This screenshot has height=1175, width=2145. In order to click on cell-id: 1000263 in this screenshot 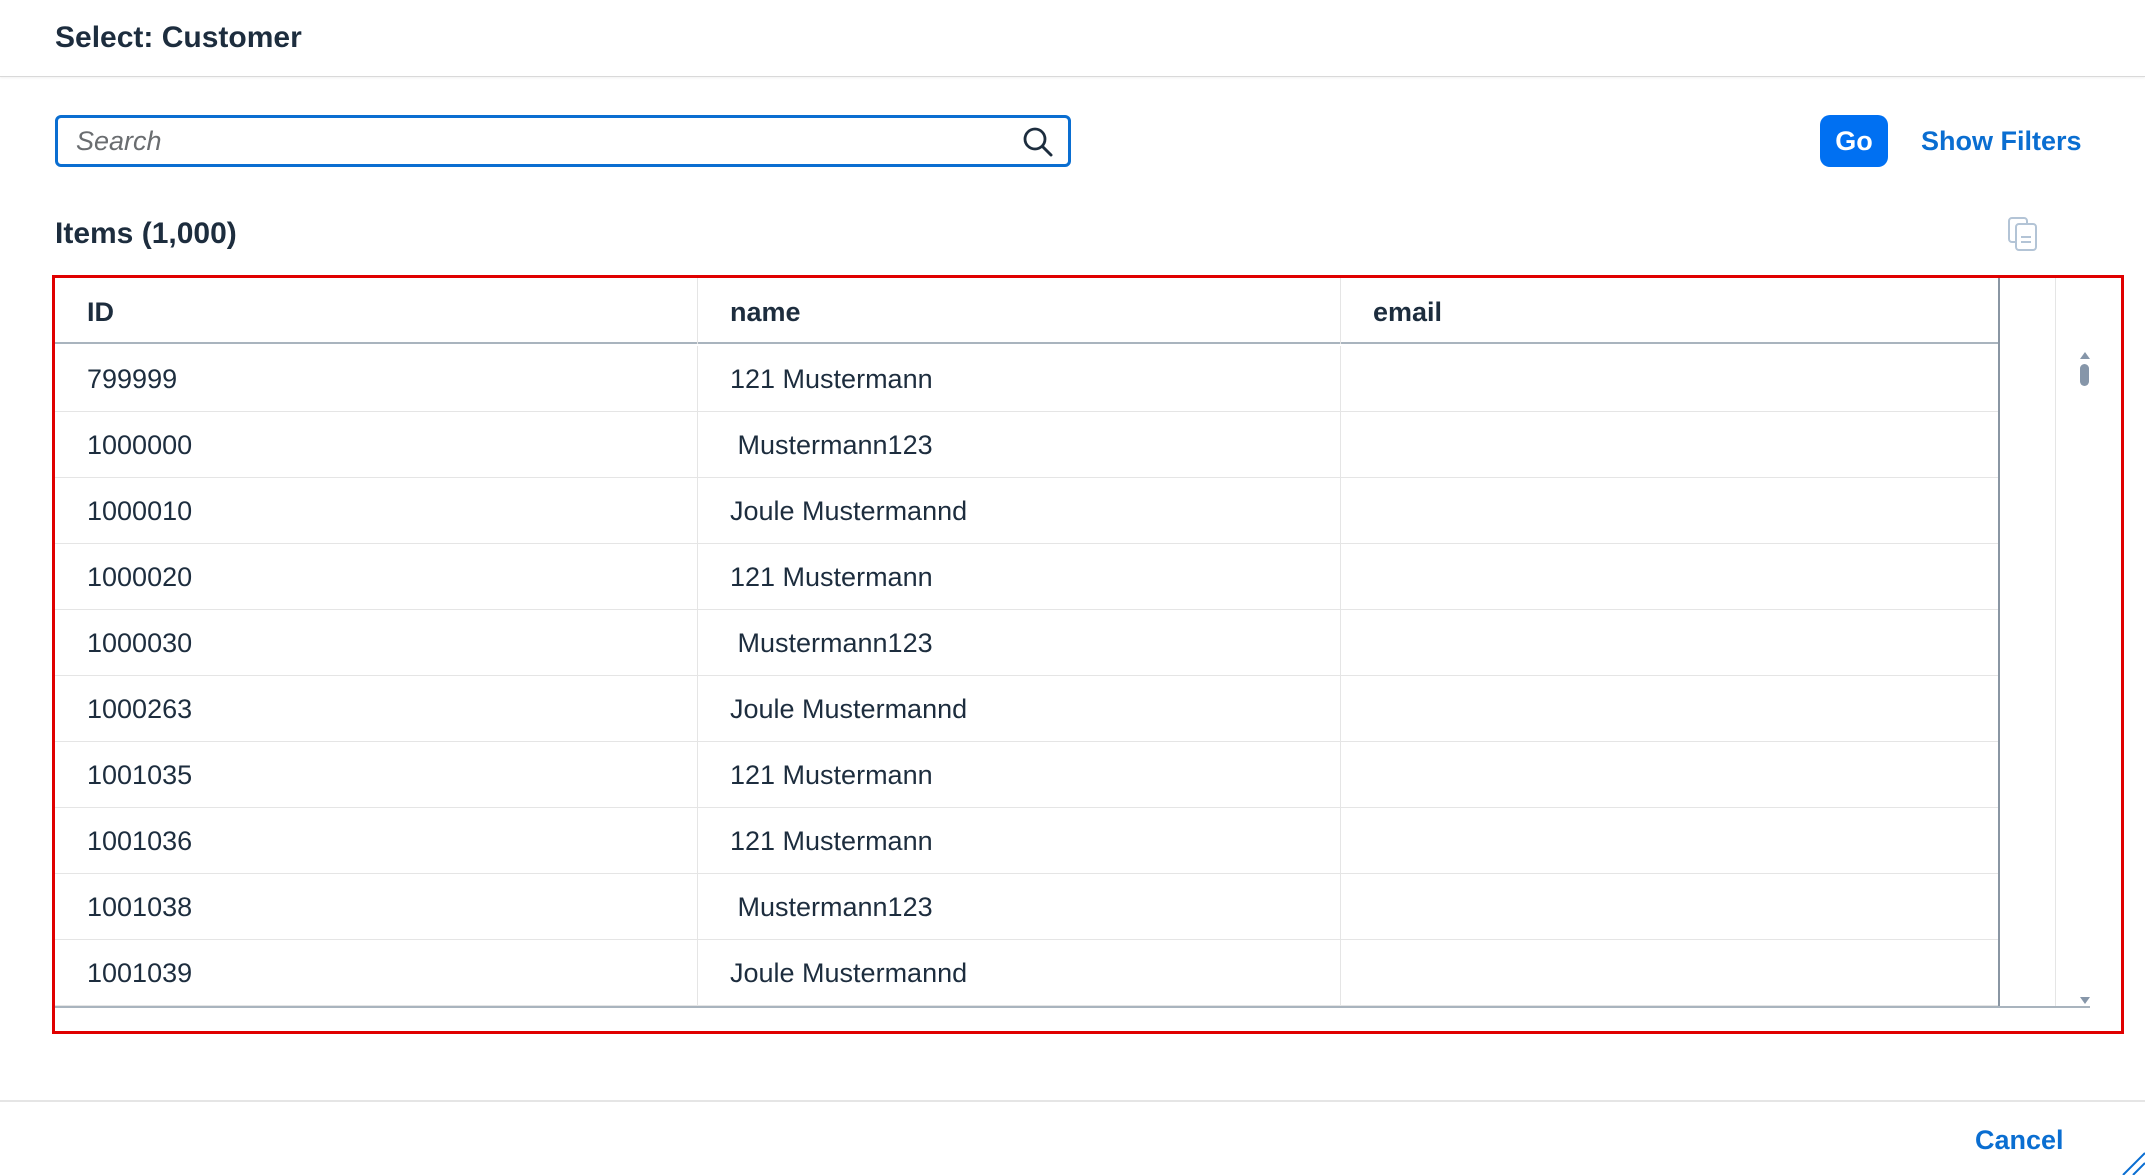, I will do `click(140, 709)`.